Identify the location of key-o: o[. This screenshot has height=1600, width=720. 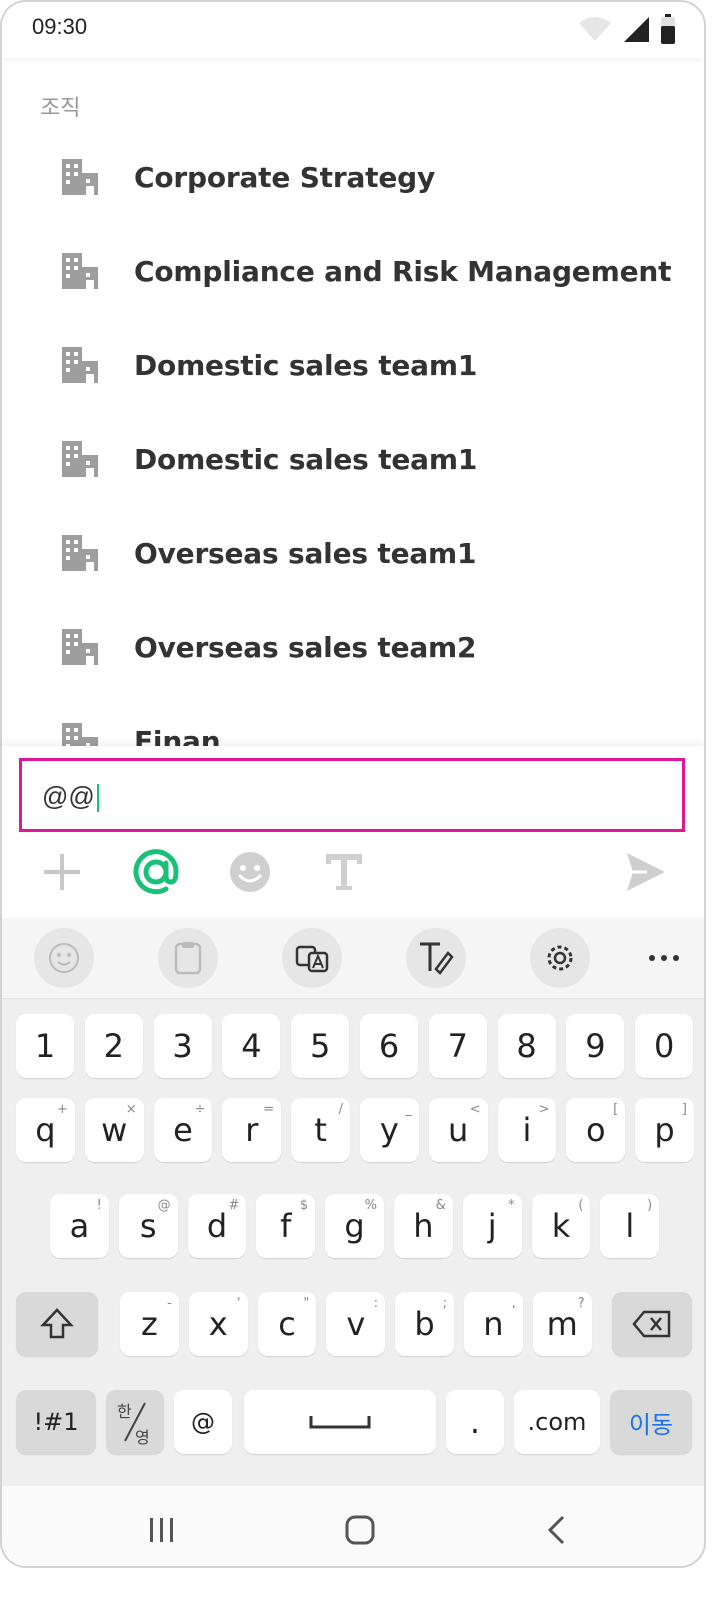
(596, 1130).